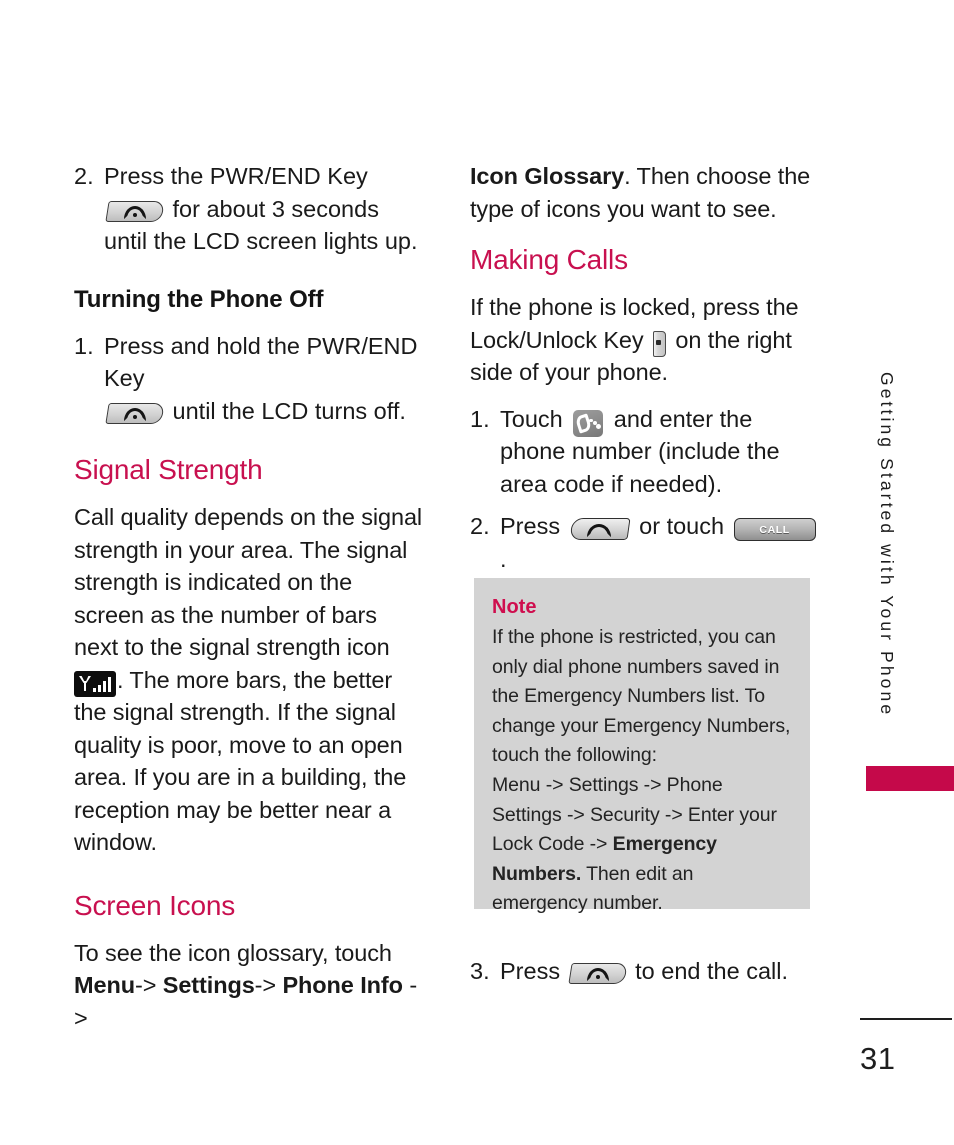  What do you see at coordinates (659, 343) in the screenshot?
I see `lock-unlock-key-icon` at bounding box center [659, 343].